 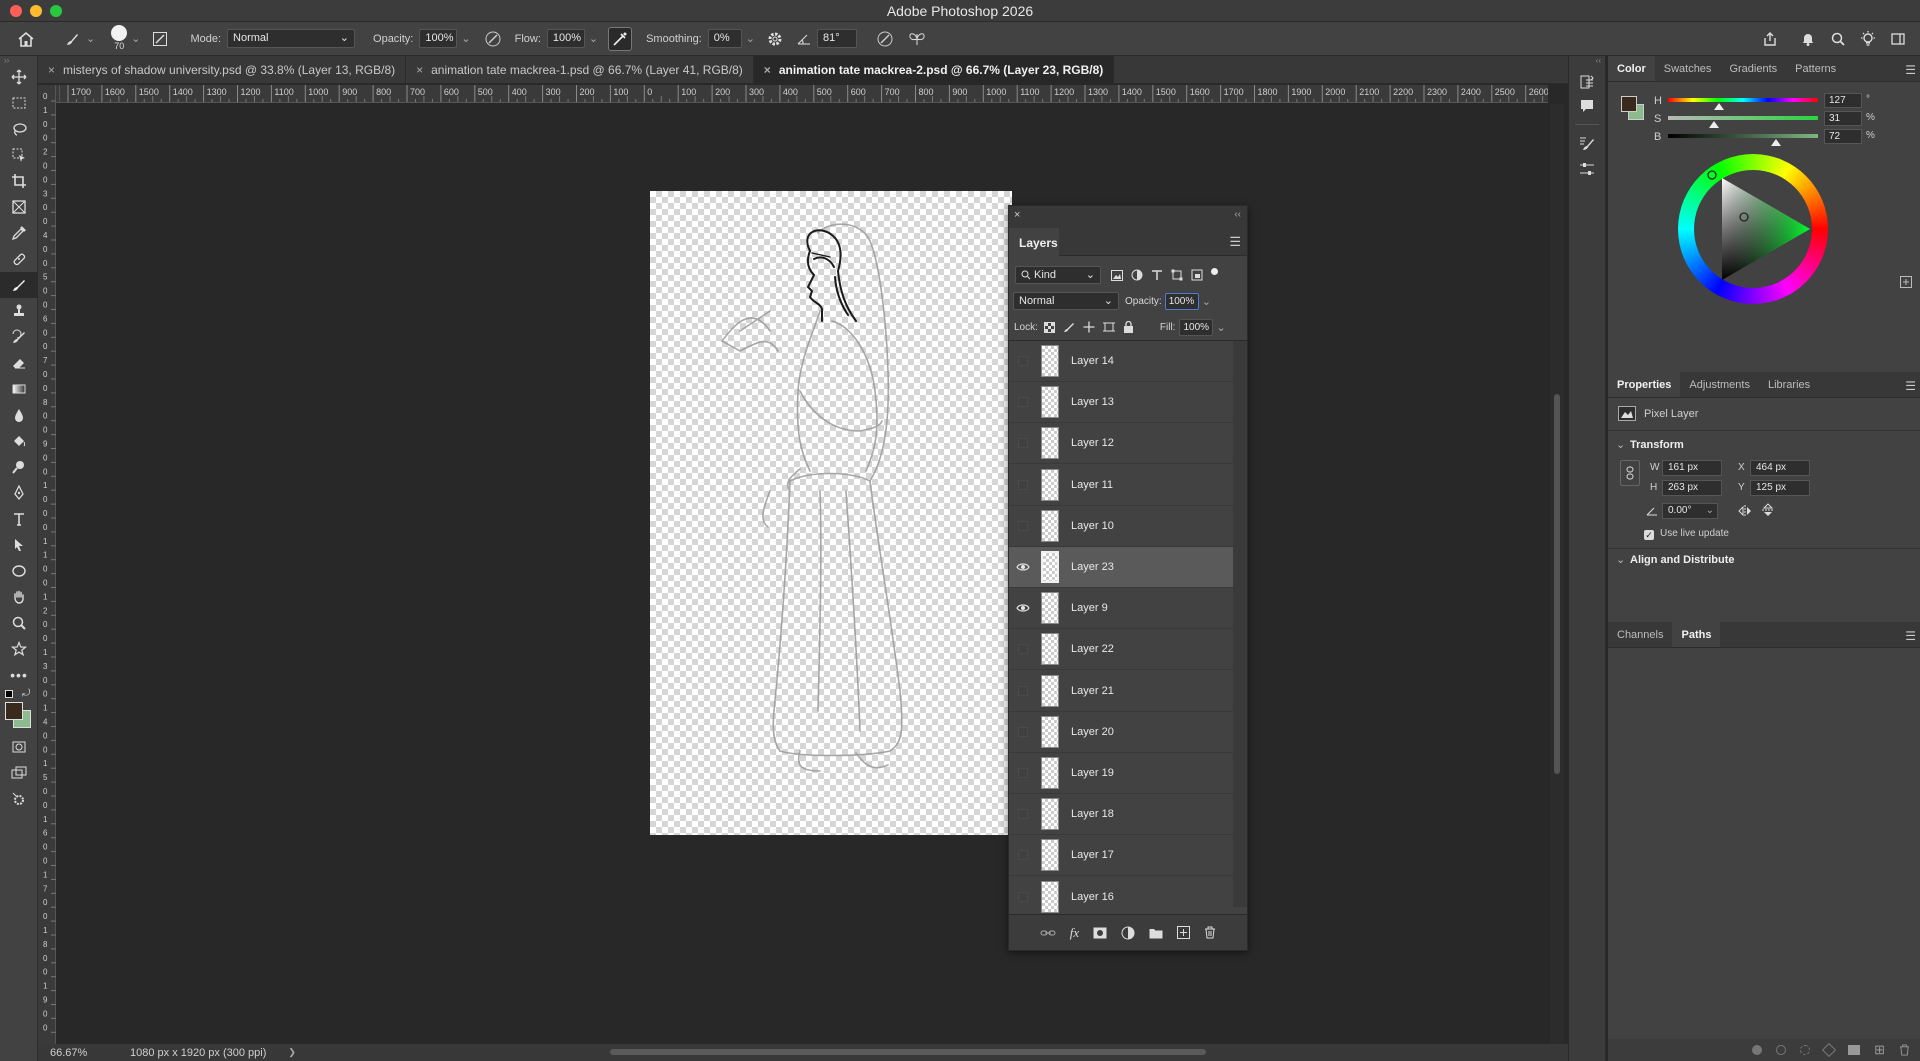 What do you see at coordinates (19, 519) in the screenshot?
I see `type-tool-icon` at bounding box center [19, 519].